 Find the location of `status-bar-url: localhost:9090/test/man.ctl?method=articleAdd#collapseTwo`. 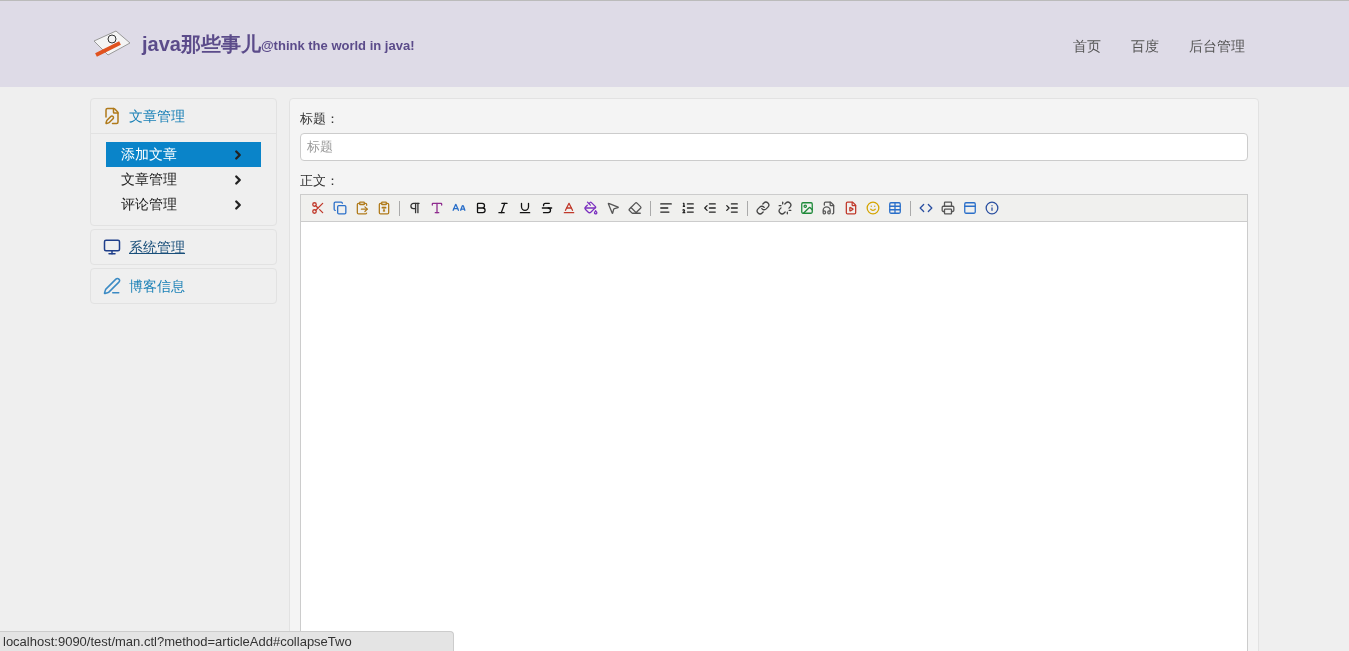

status-bar-url: localhost:9090/test/man.ctl?method=articleAdd#collapseTwo is located at coordinates (227, 641).